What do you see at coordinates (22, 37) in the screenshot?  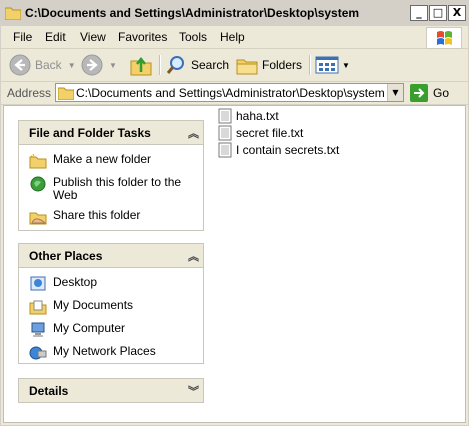 I see `menu-file: File` at bounding box center [22, 37].